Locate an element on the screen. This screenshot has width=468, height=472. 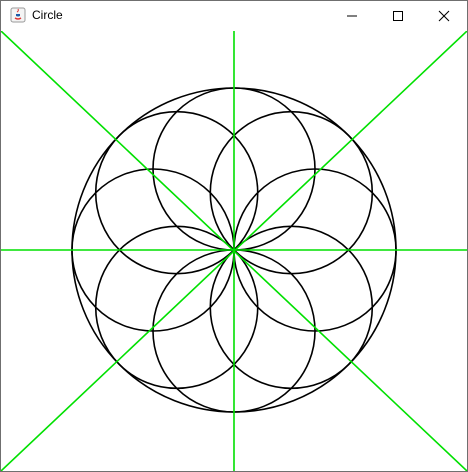
minimize-icon is located at coordinates (352, 16).